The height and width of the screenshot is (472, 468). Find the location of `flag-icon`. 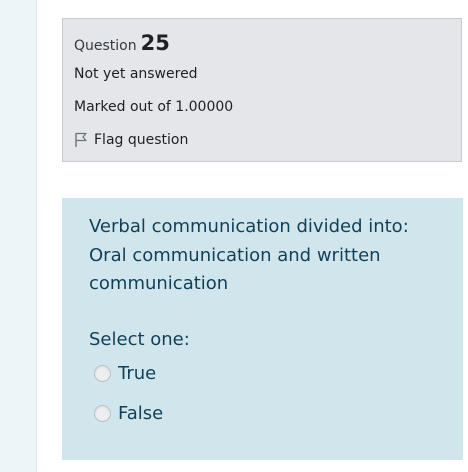

flag-icon is located at coordinates (81, 140).